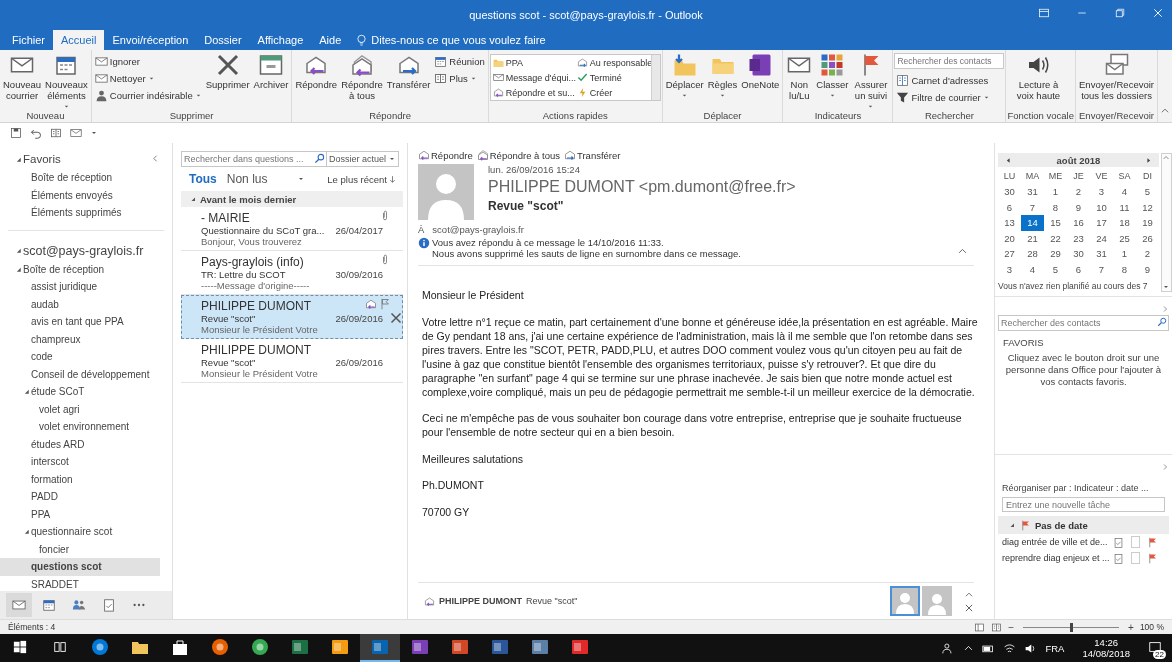 This screenshot has width=1172, height=662. What do you see at coordinates (150, 40) in the screenshot?
I see `ribbon-tab: Envoi/réception` at bounding box center [150, 40].